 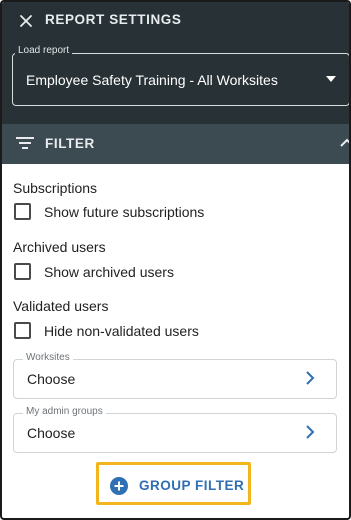 I want to click on show-future-subscriptions-label: Show future subscriptions, so click(x=124, y=212).